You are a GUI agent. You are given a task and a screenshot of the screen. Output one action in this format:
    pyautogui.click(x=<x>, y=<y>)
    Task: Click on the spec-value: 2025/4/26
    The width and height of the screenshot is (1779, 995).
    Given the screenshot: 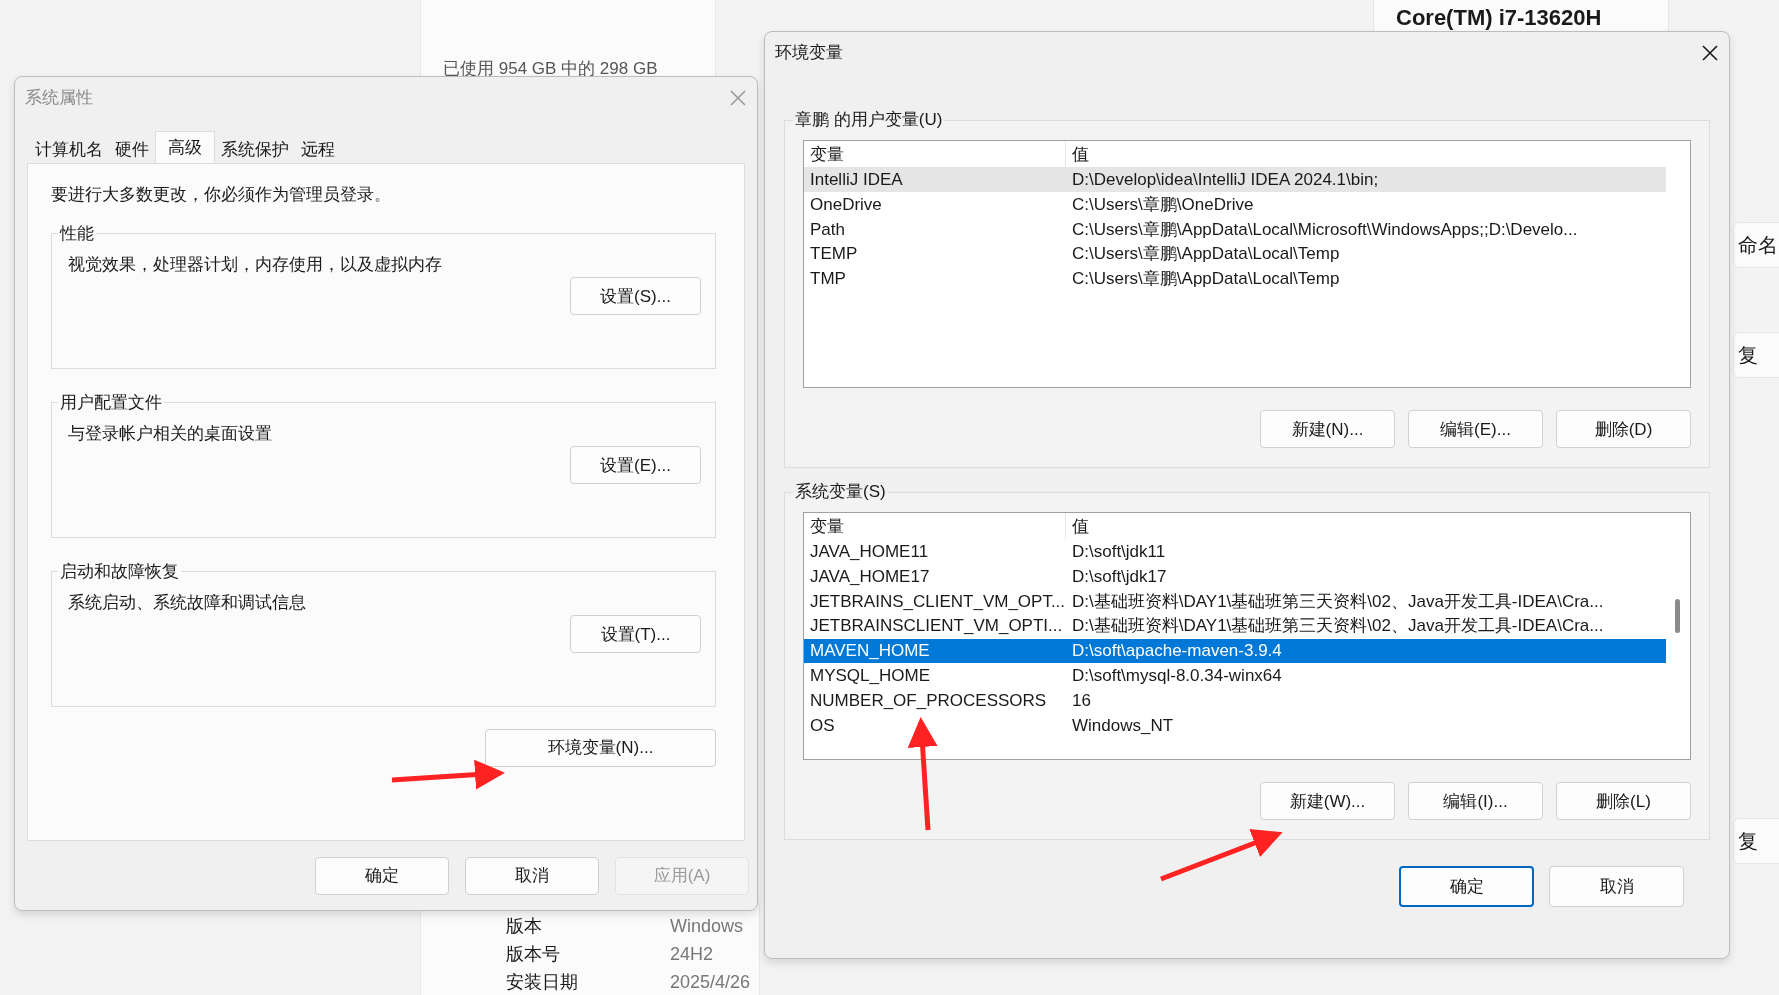 What is the action you would take?
    pyautogui.click(x=710, y=982)
    